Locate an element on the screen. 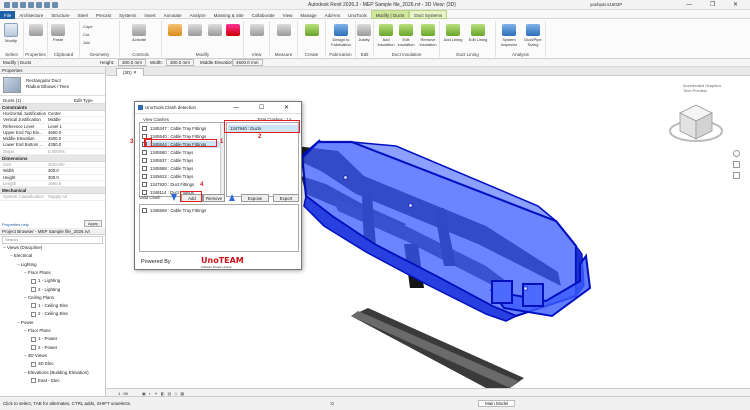 The image size is (750, 410). dialog-window-controls: — ☐ ✕ is located at coordinates (265, 107).